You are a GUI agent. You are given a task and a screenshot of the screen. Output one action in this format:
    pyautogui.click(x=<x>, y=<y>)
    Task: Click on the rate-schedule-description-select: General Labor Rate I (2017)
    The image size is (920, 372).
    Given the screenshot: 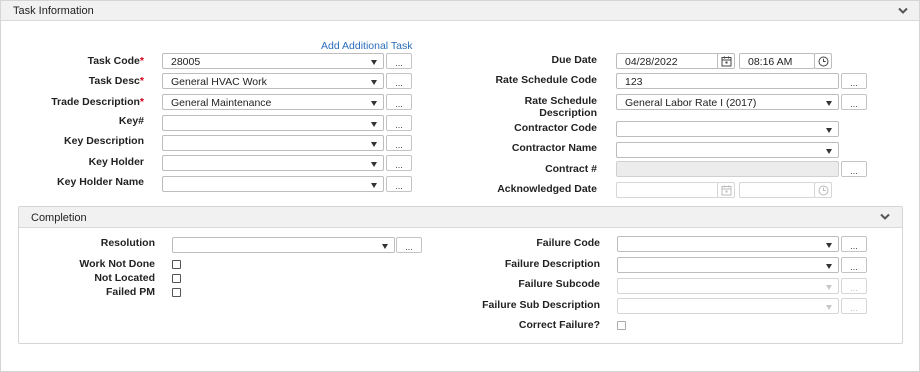 What is the action you would take?
    pyautogui.click(x=727, y=102)
    